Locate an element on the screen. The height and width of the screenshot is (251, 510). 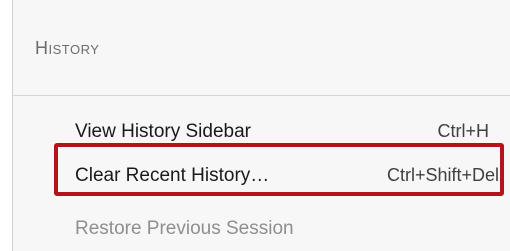
panel-title: History is located at coordinates (67, 48).